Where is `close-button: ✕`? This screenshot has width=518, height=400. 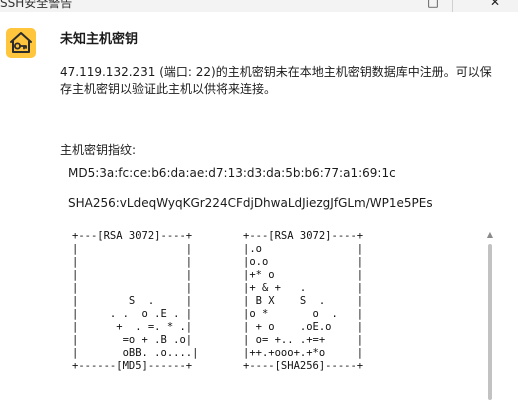 close-button: ✕ is located at coordinates (495, 5).